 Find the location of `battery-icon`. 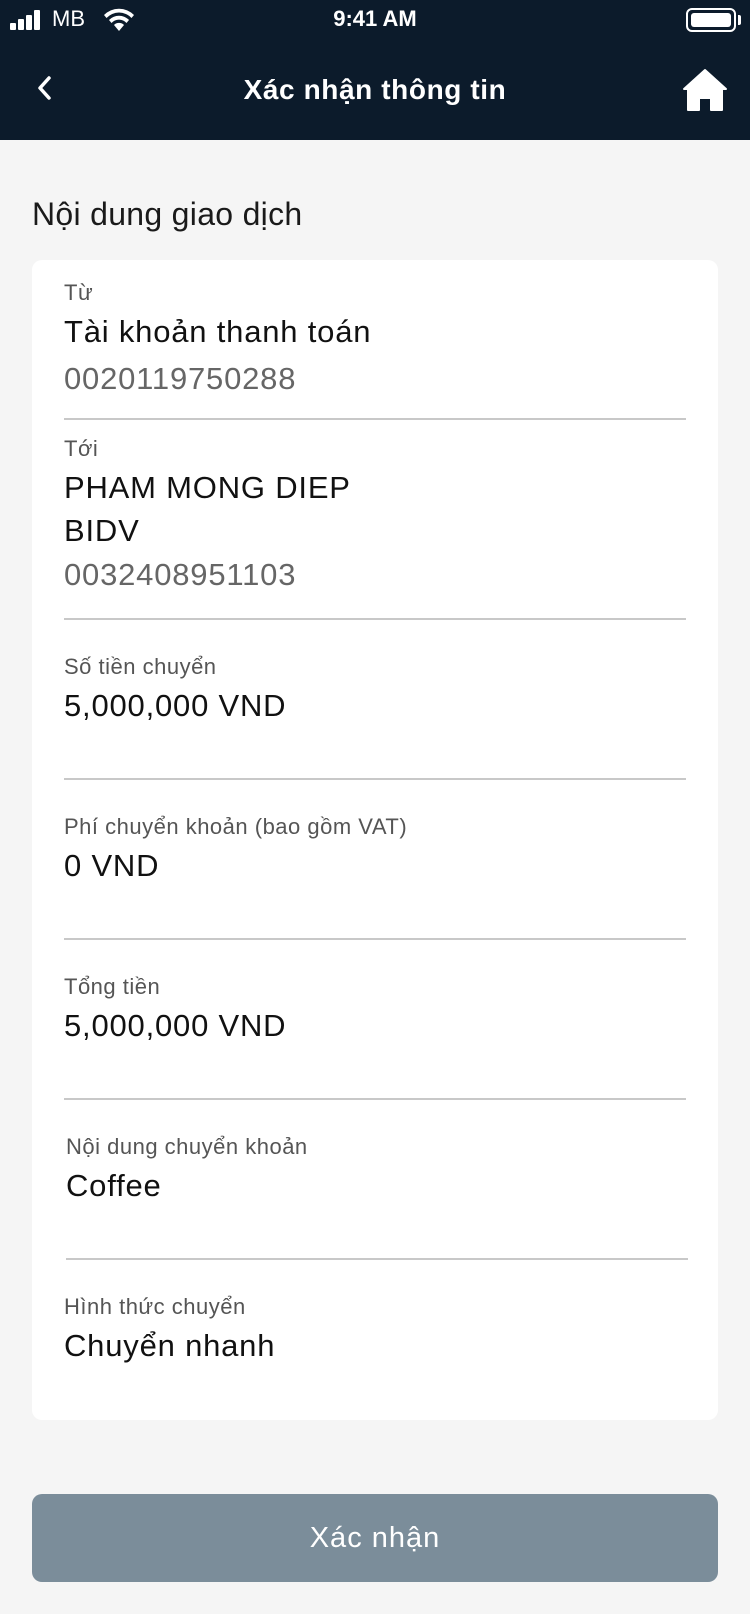

battery-icon is located at coordinates (711, 20).